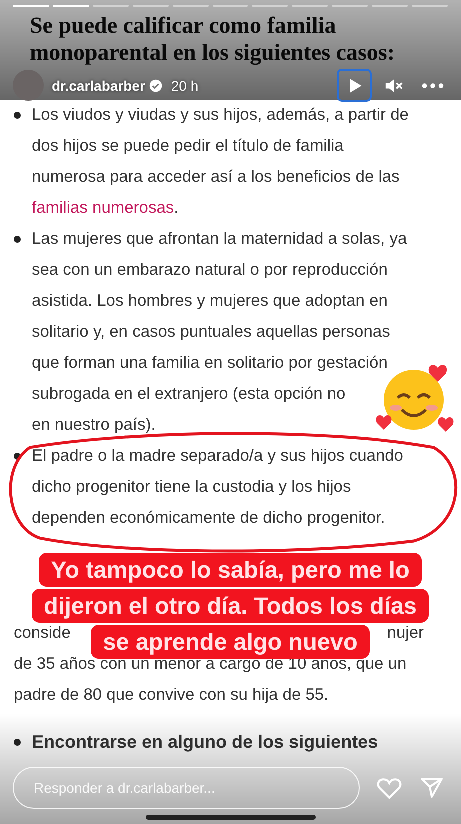 This screenshot has width=461, height=824. Describe the element at coordinates (42, 633) in the screenshot. I see `paragraph-text: conside` at that location.